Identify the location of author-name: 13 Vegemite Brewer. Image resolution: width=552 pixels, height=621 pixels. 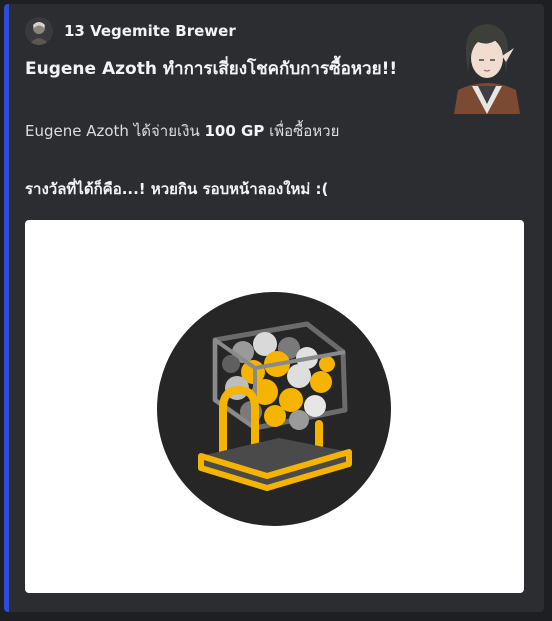
(150, 31).